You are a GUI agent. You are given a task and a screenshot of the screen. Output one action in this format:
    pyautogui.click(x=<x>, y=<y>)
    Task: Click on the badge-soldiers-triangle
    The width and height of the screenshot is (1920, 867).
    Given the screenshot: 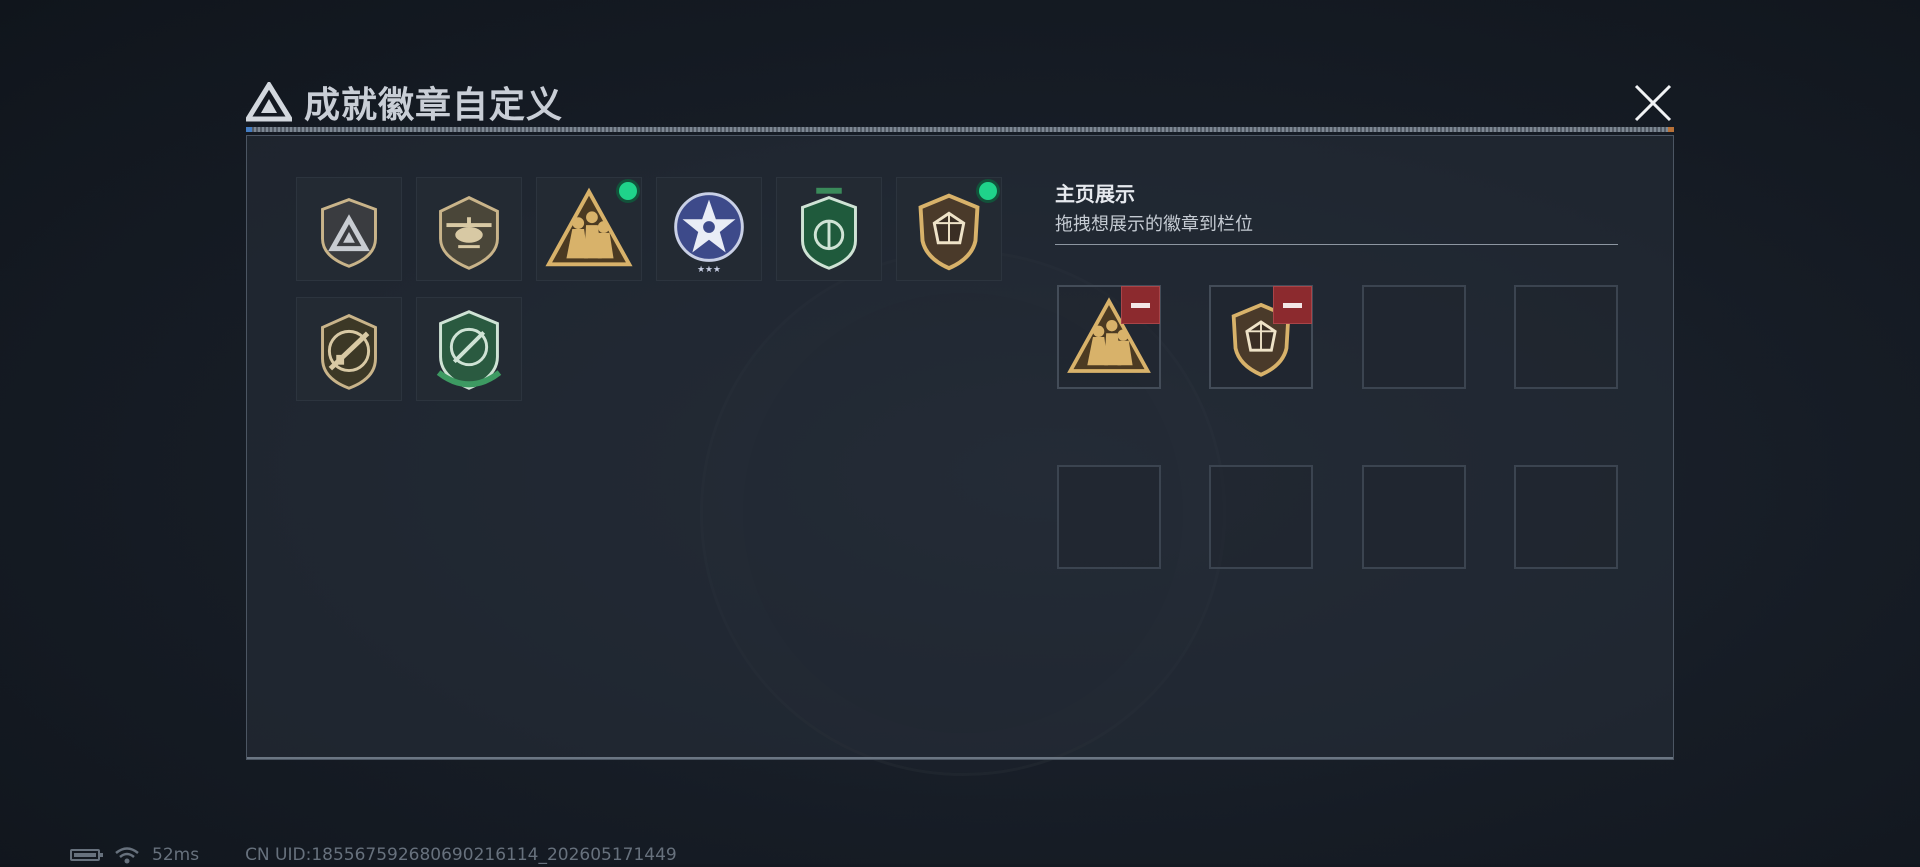 What is the action you would take?
    pyautogui.click(x=589, y=229)
    